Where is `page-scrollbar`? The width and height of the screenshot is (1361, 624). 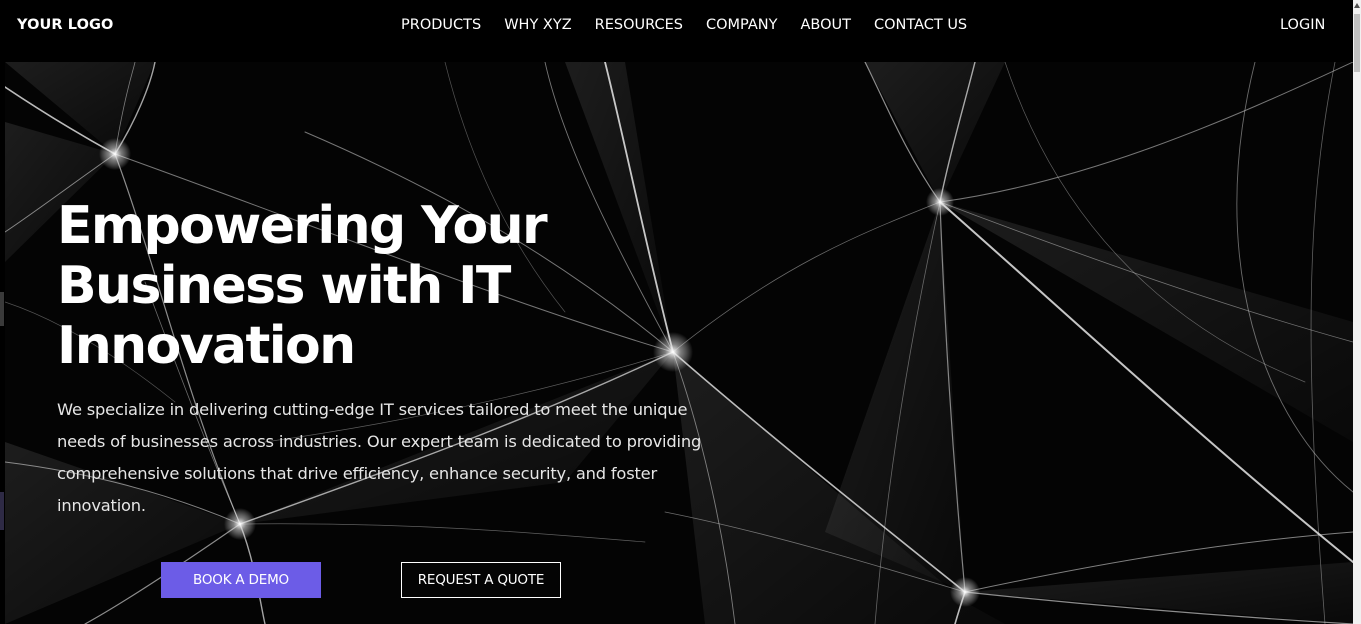
page-scrollbar is located at coordinates (1357, 312).